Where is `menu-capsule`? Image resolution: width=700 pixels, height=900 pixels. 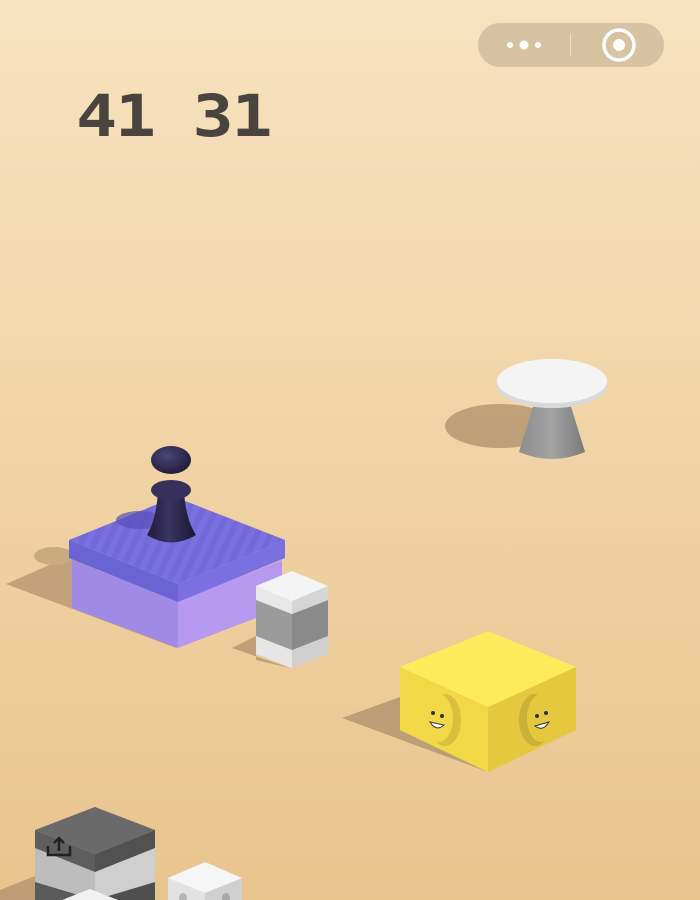 menu-capsule is located at coordinates (571, 45).